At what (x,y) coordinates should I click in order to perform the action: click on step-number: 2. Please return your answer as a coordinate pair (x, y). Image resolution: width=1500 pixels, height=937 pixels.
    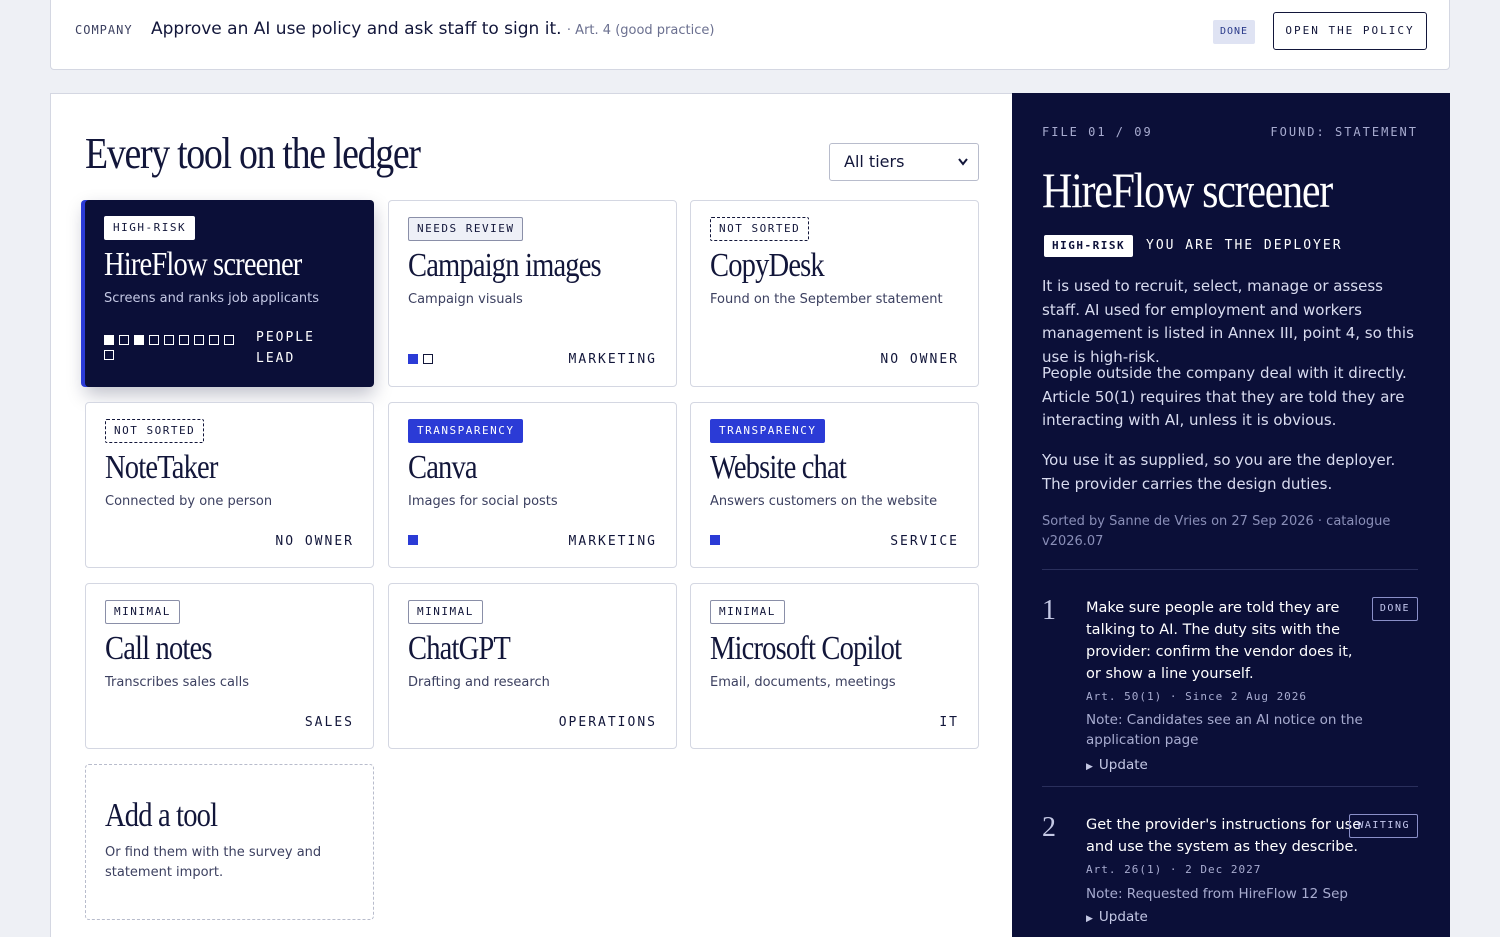
    Looking at the image, I should click on (1049, 827).